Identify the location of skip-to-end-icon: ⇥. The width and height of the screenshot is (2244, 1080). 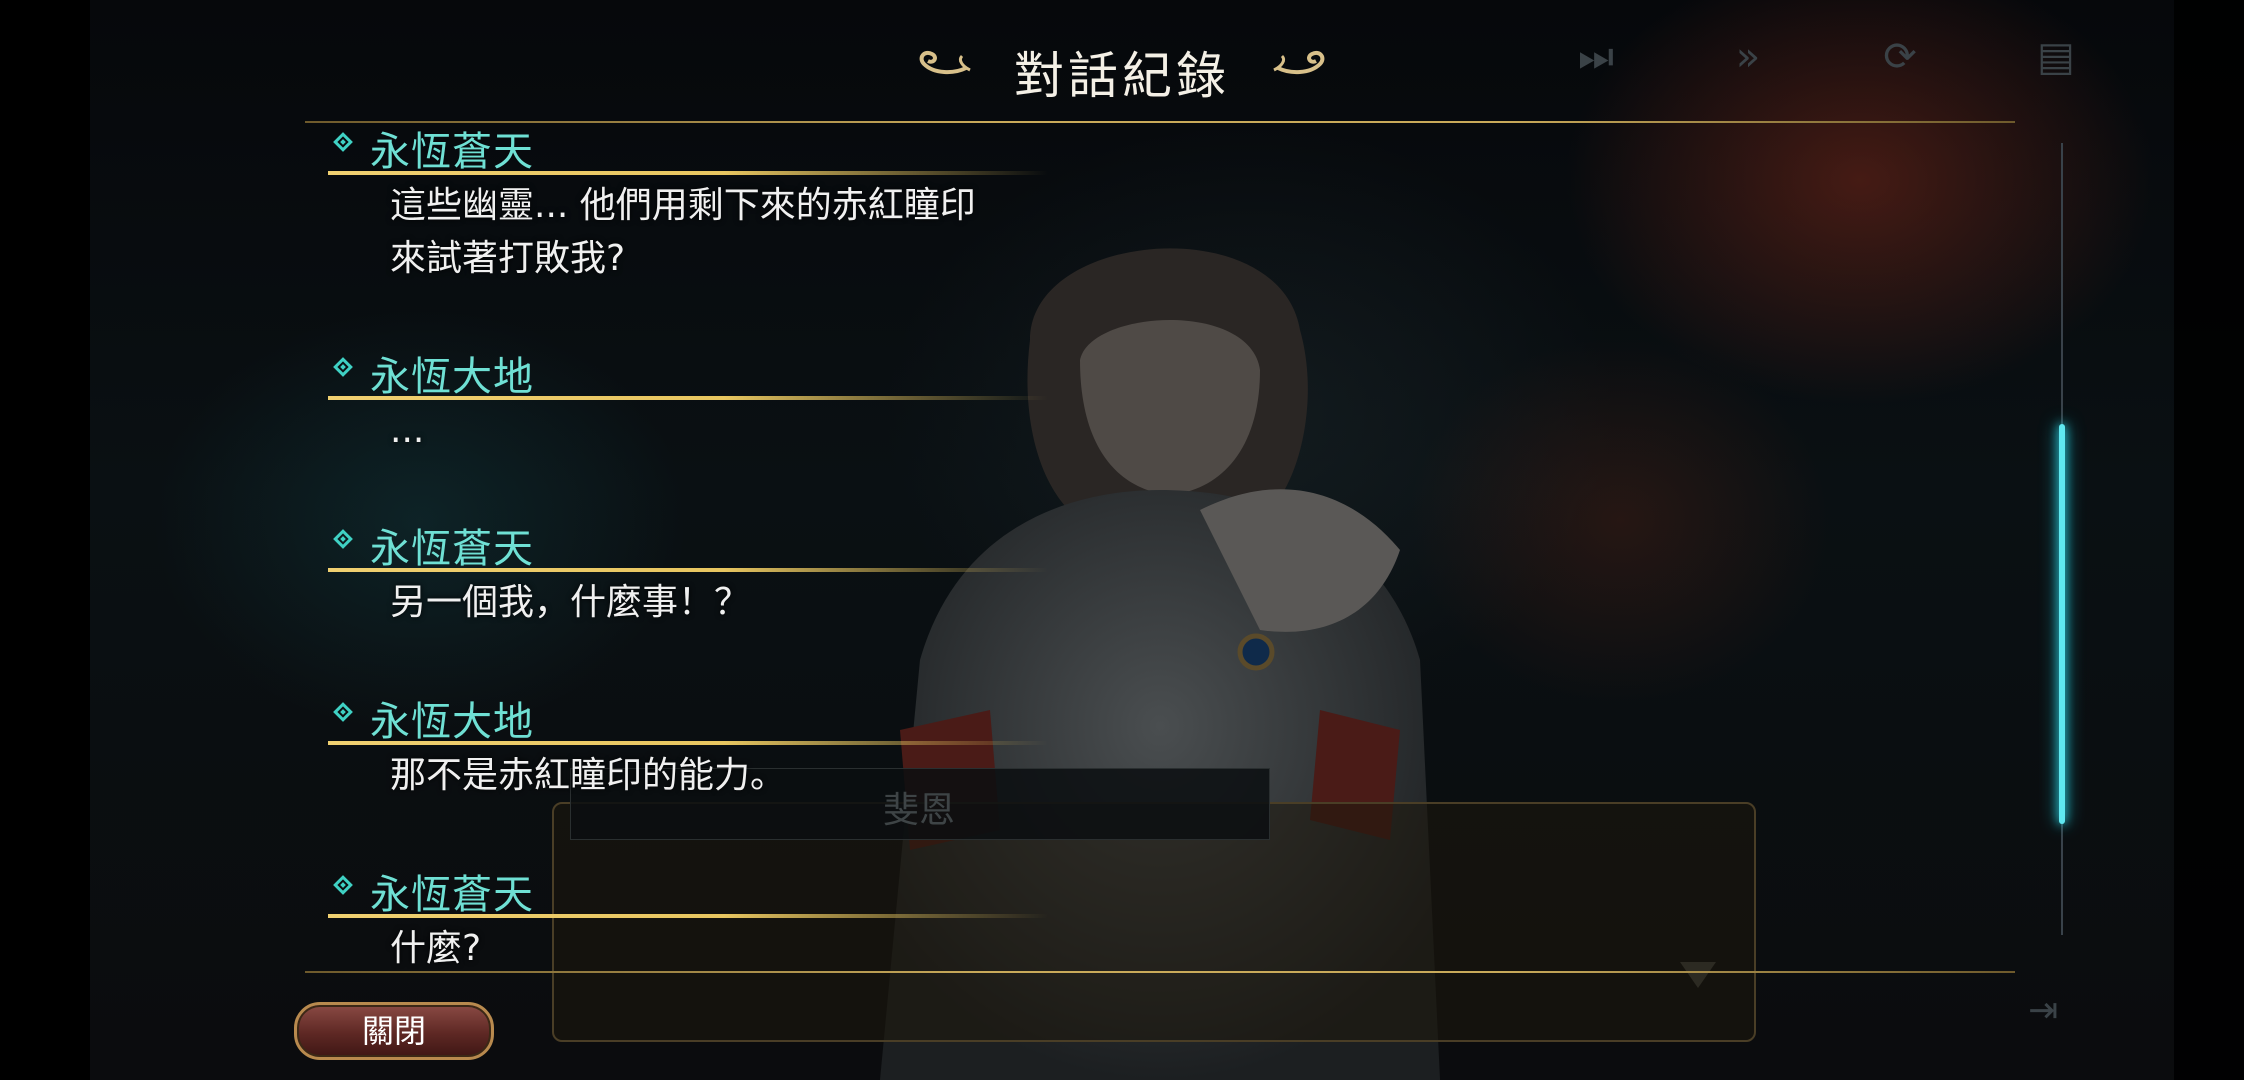
(2043, 1010).